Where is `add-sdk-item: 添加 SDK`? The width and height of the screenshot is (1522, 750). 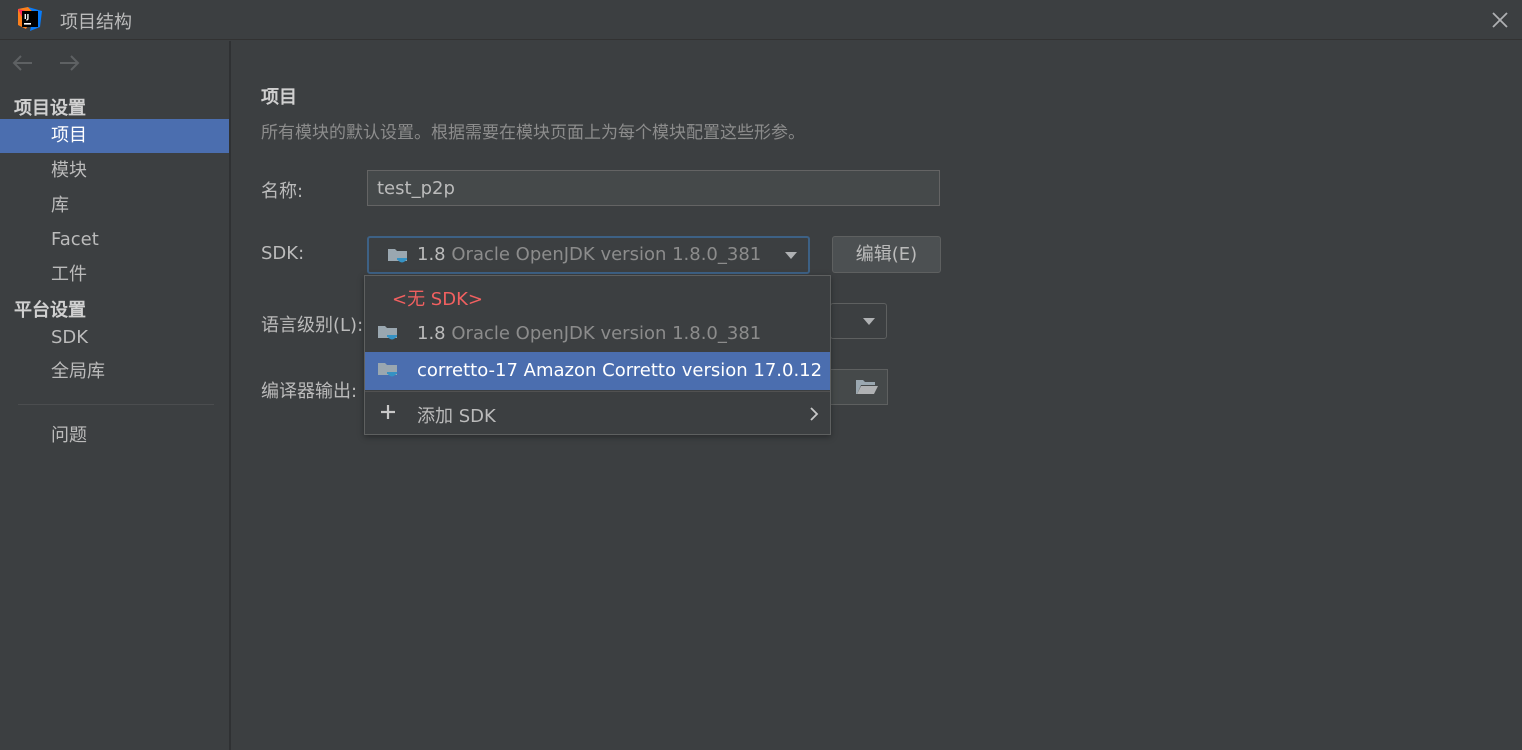 add-sdk-item: 添加 SDK is located at coordinates (597, 413).